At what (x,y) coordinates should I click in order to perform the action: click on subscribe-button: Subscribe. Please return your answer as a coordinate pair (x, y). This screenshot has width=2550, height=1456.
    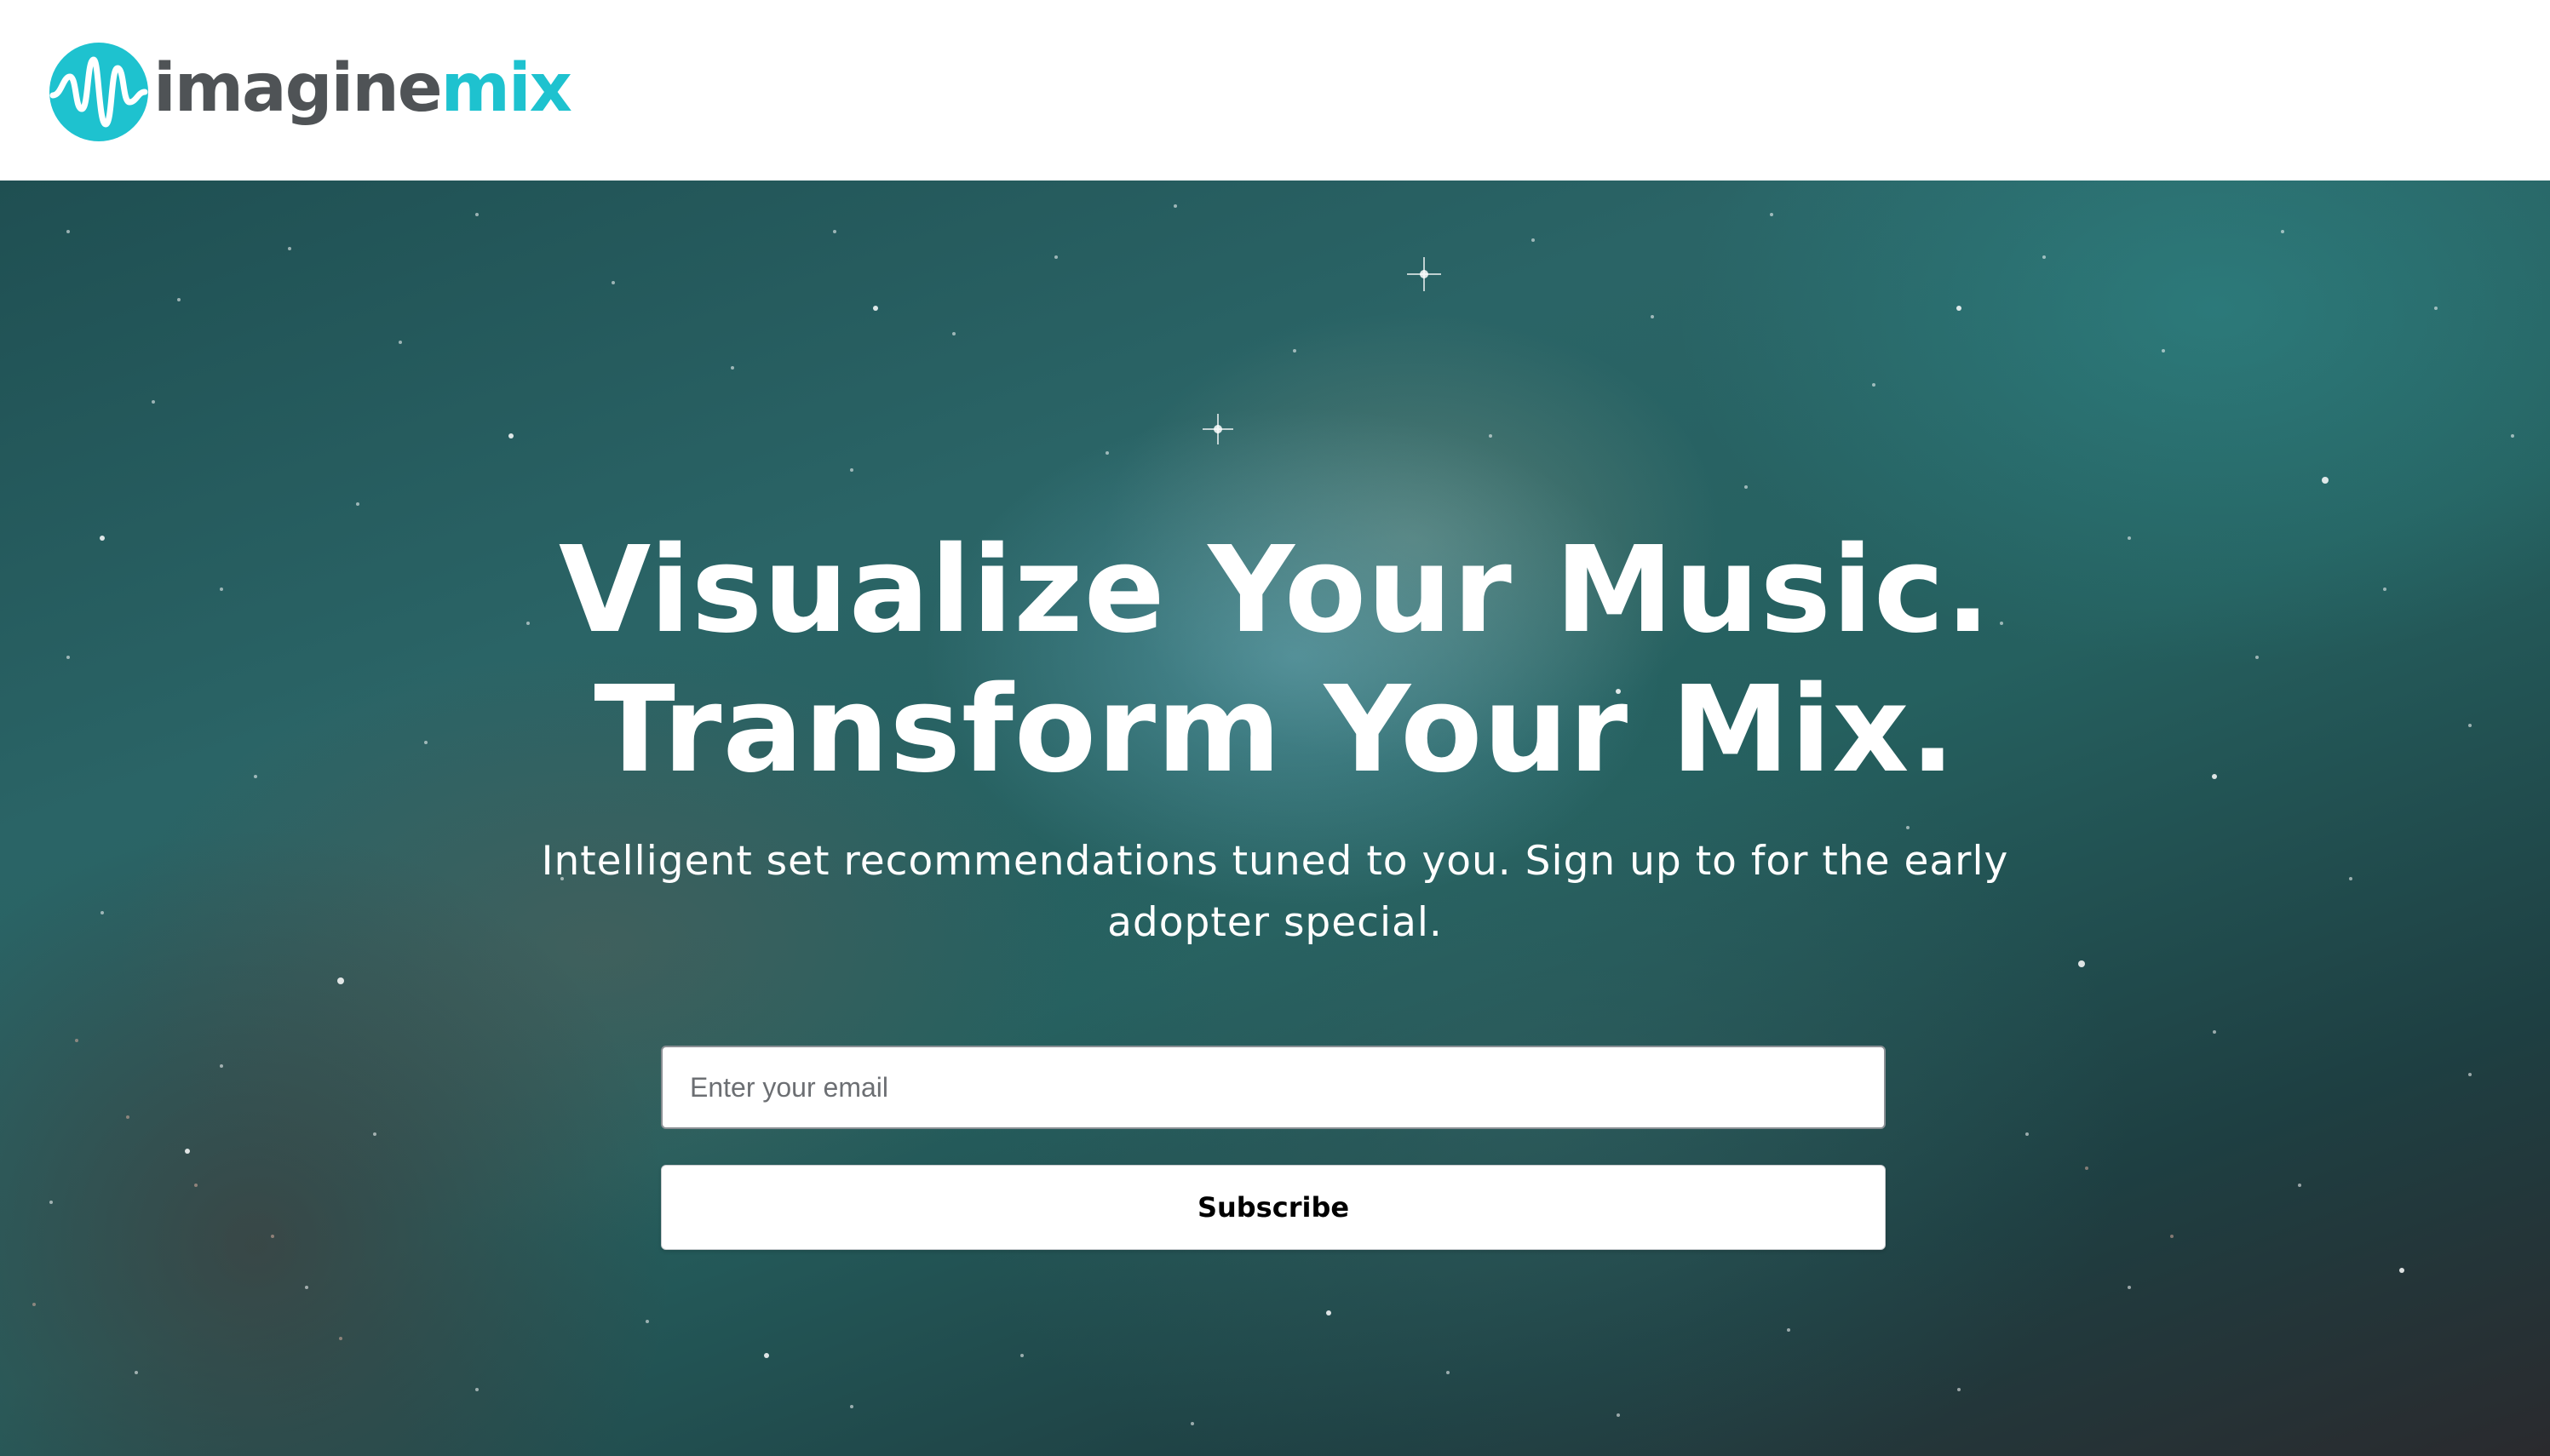
    Looking at the image, I should click on (1273, 1208).